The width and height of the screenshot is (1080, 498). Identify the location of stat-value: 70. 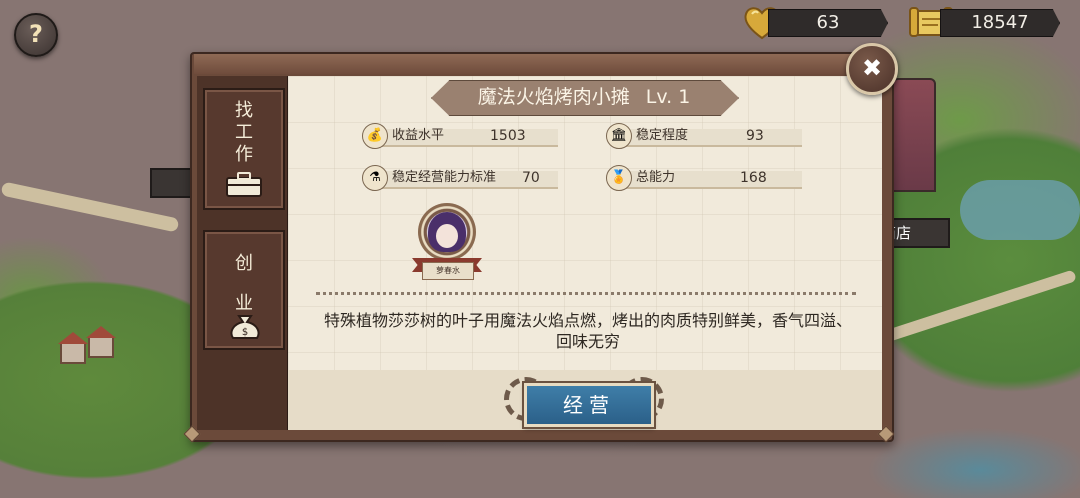
(531, 178).